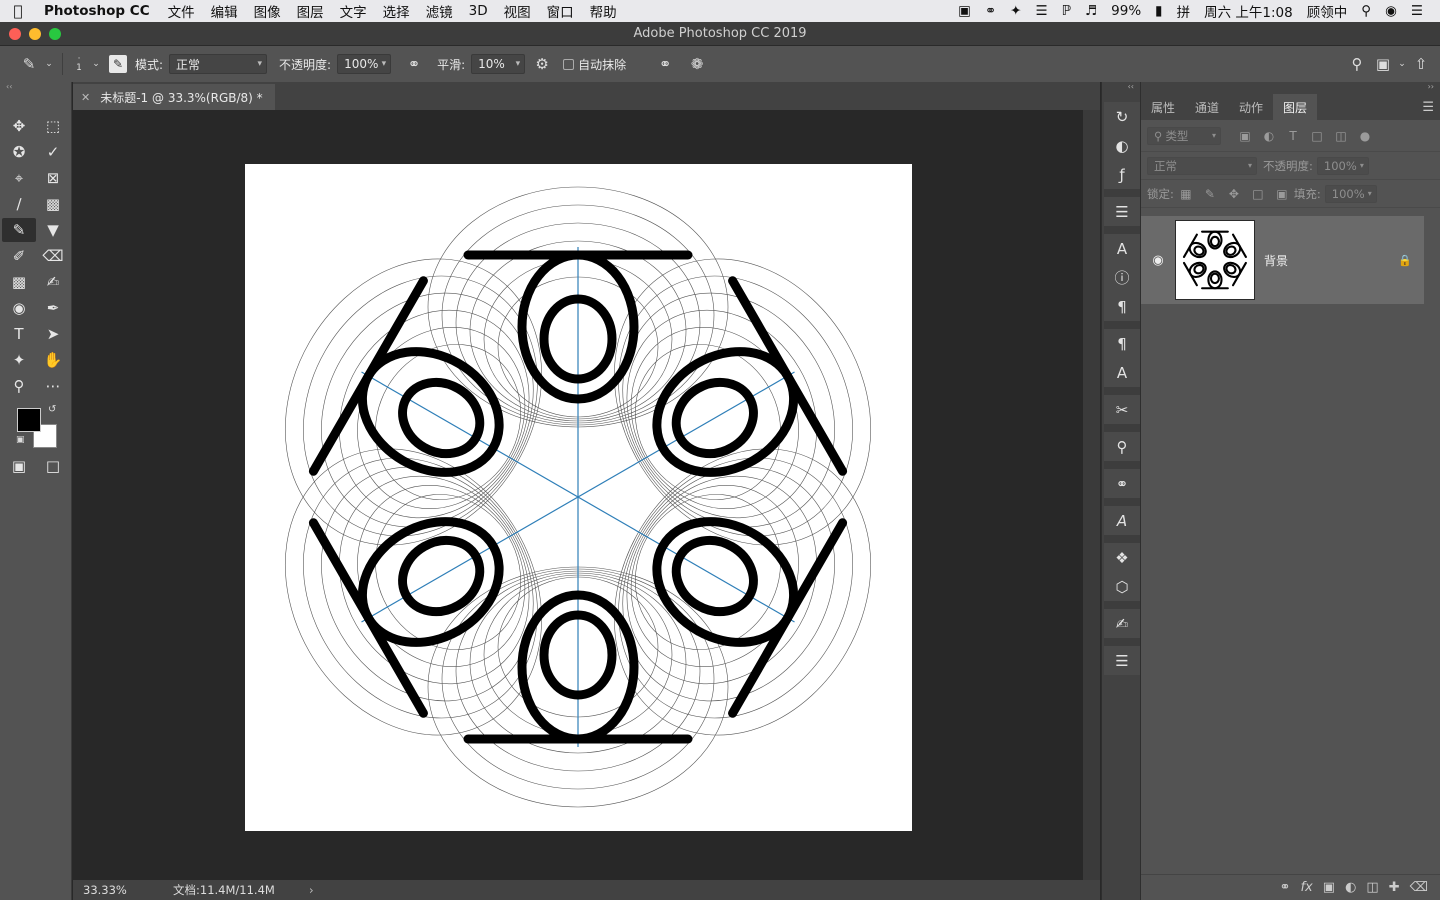  I want to click on workspace-chevron-icon: ⌄, so click(1402, 64).